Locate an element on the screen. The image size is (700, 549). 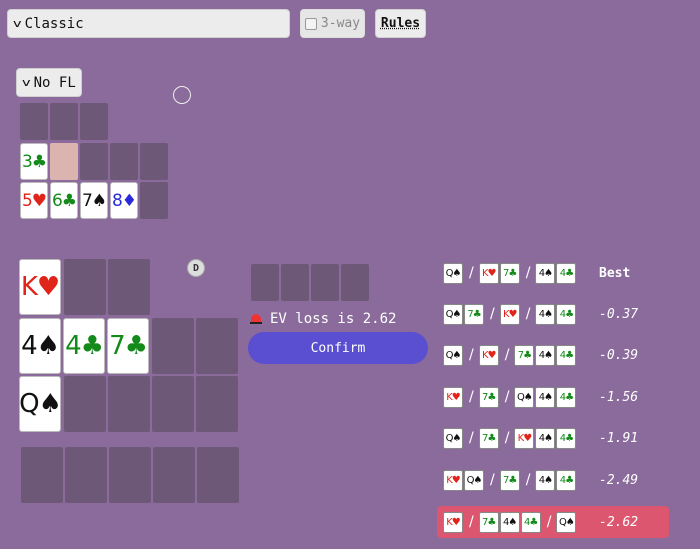
option-ev-value: Best is located at coordinates (615, 273).